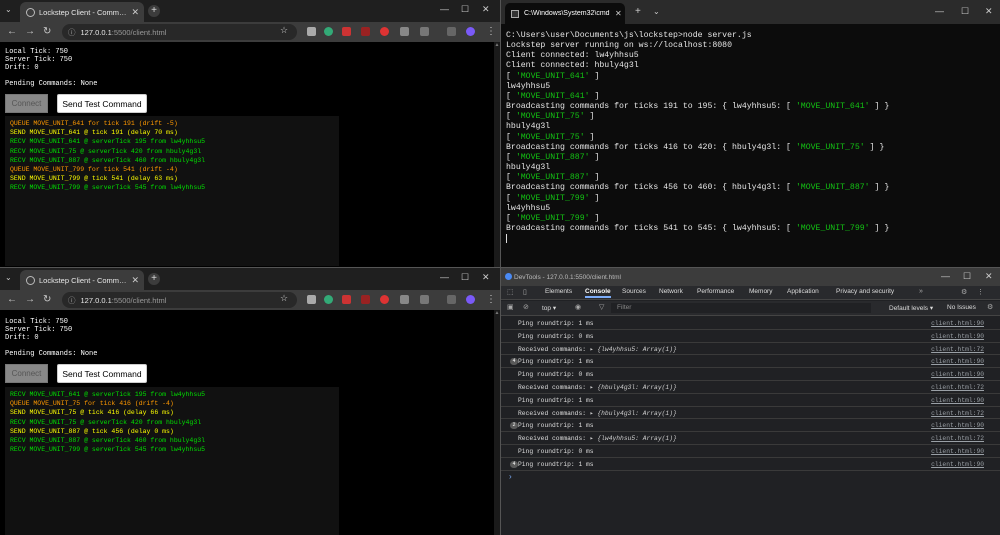  Describe the element at coordinates (760, 291) in the screenshot. I see `tab-memory: Memory` at that location.